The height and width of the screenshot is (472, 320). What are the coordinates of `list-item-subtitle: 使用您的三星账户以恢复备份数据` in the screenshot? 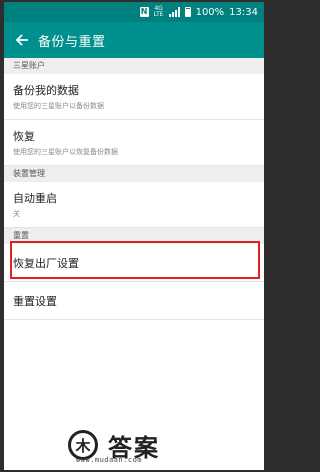 It's located at (65, 152).